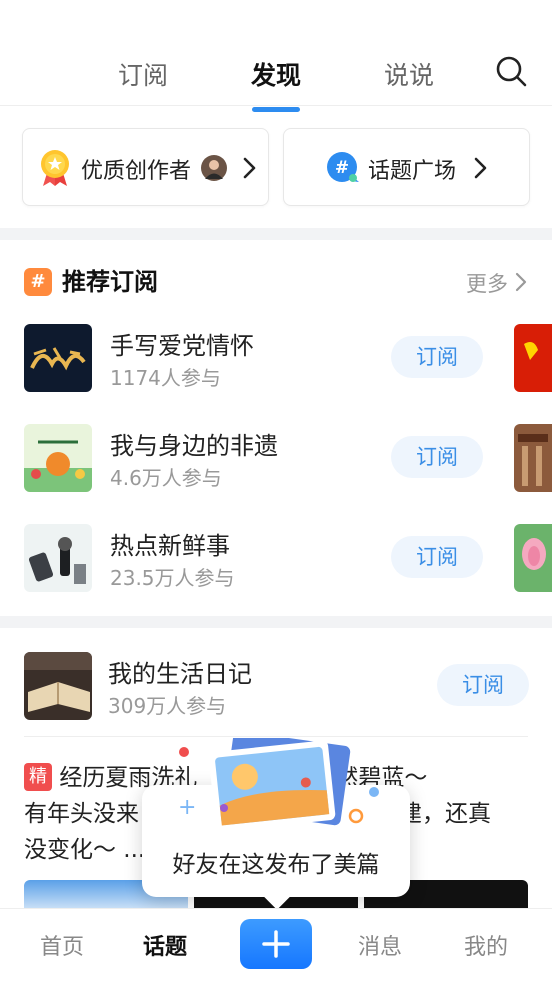 The width and height of the screenshot is (552, 981). I want to click on participant-count: 1174人参与, so click(165, 378).